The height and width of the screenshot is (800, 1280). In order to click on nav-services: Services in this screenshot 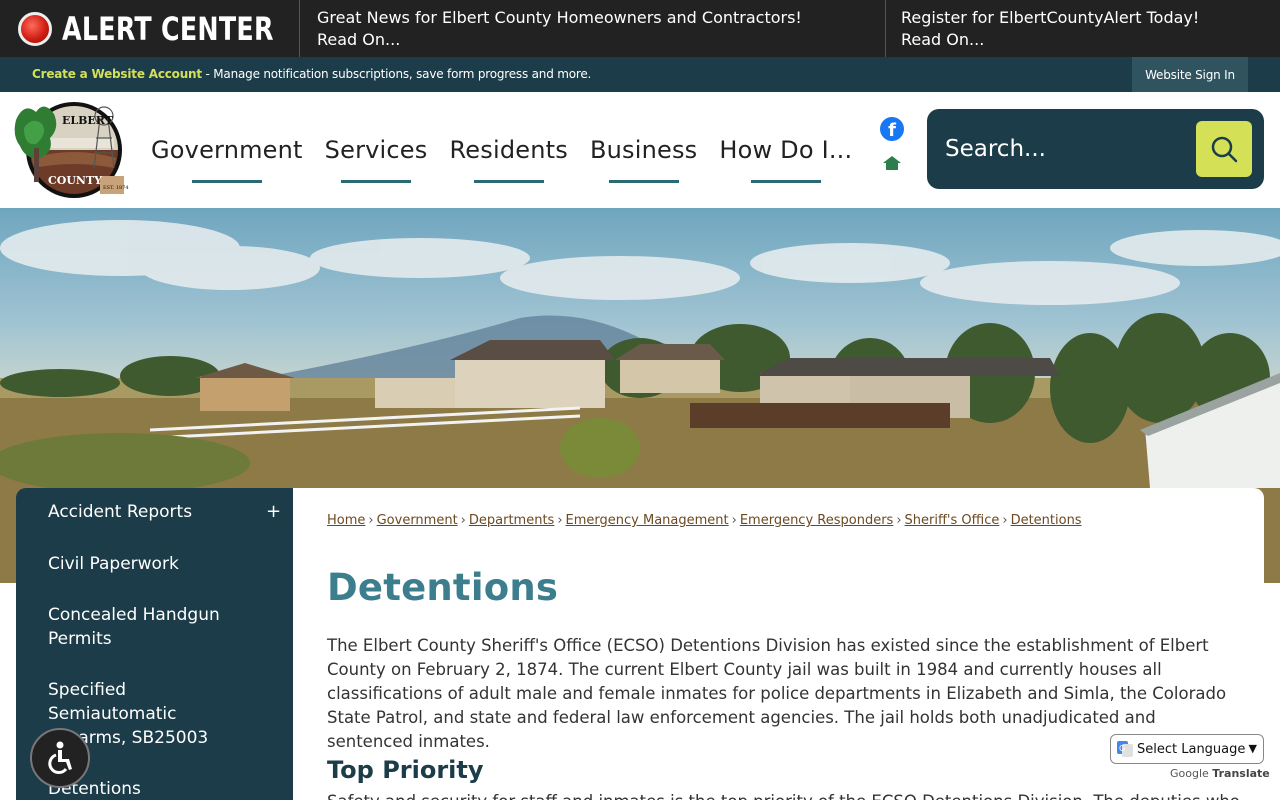, I will do `click(376, 150)`.